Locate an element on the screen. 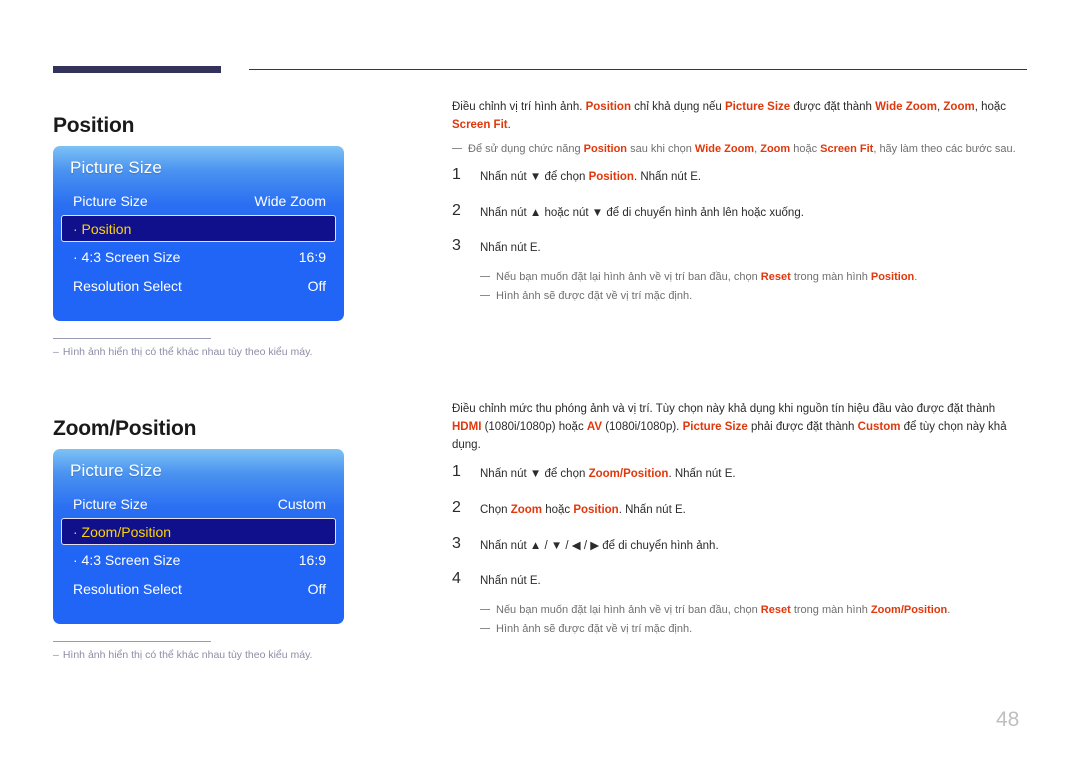  osd-row-value: Custom is located at coordinates (301, 503).